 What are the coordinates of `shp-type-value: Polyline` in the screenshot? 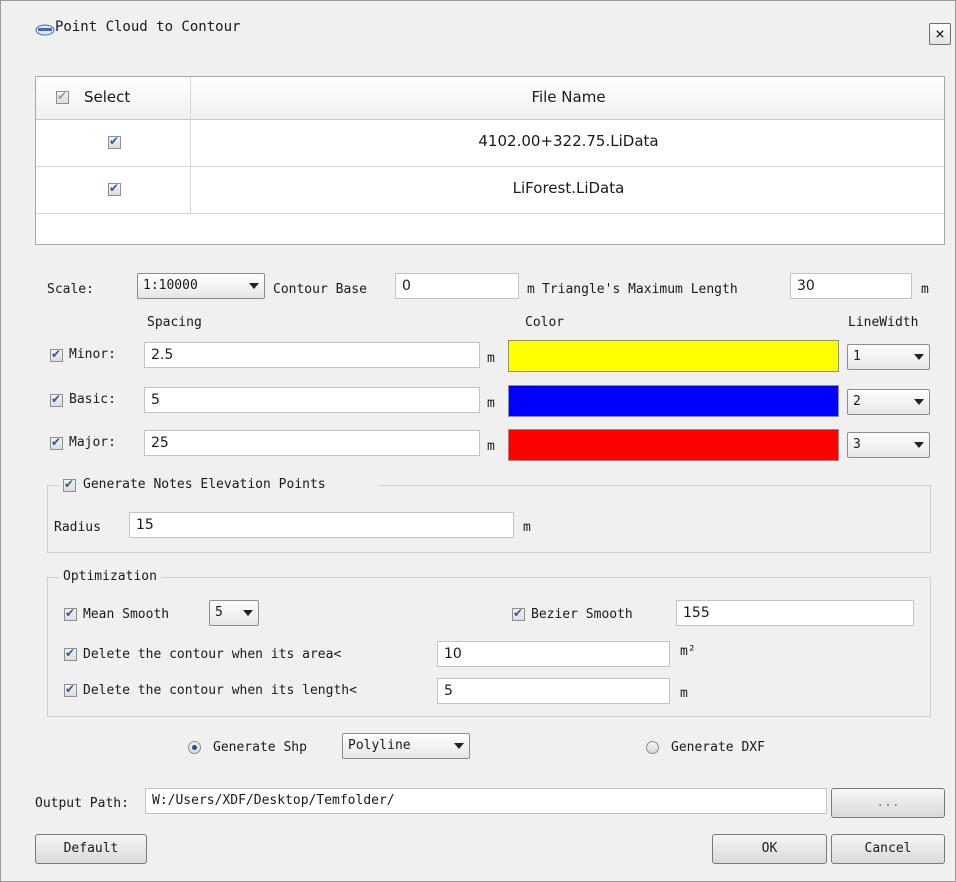 It's located at (379, 745).